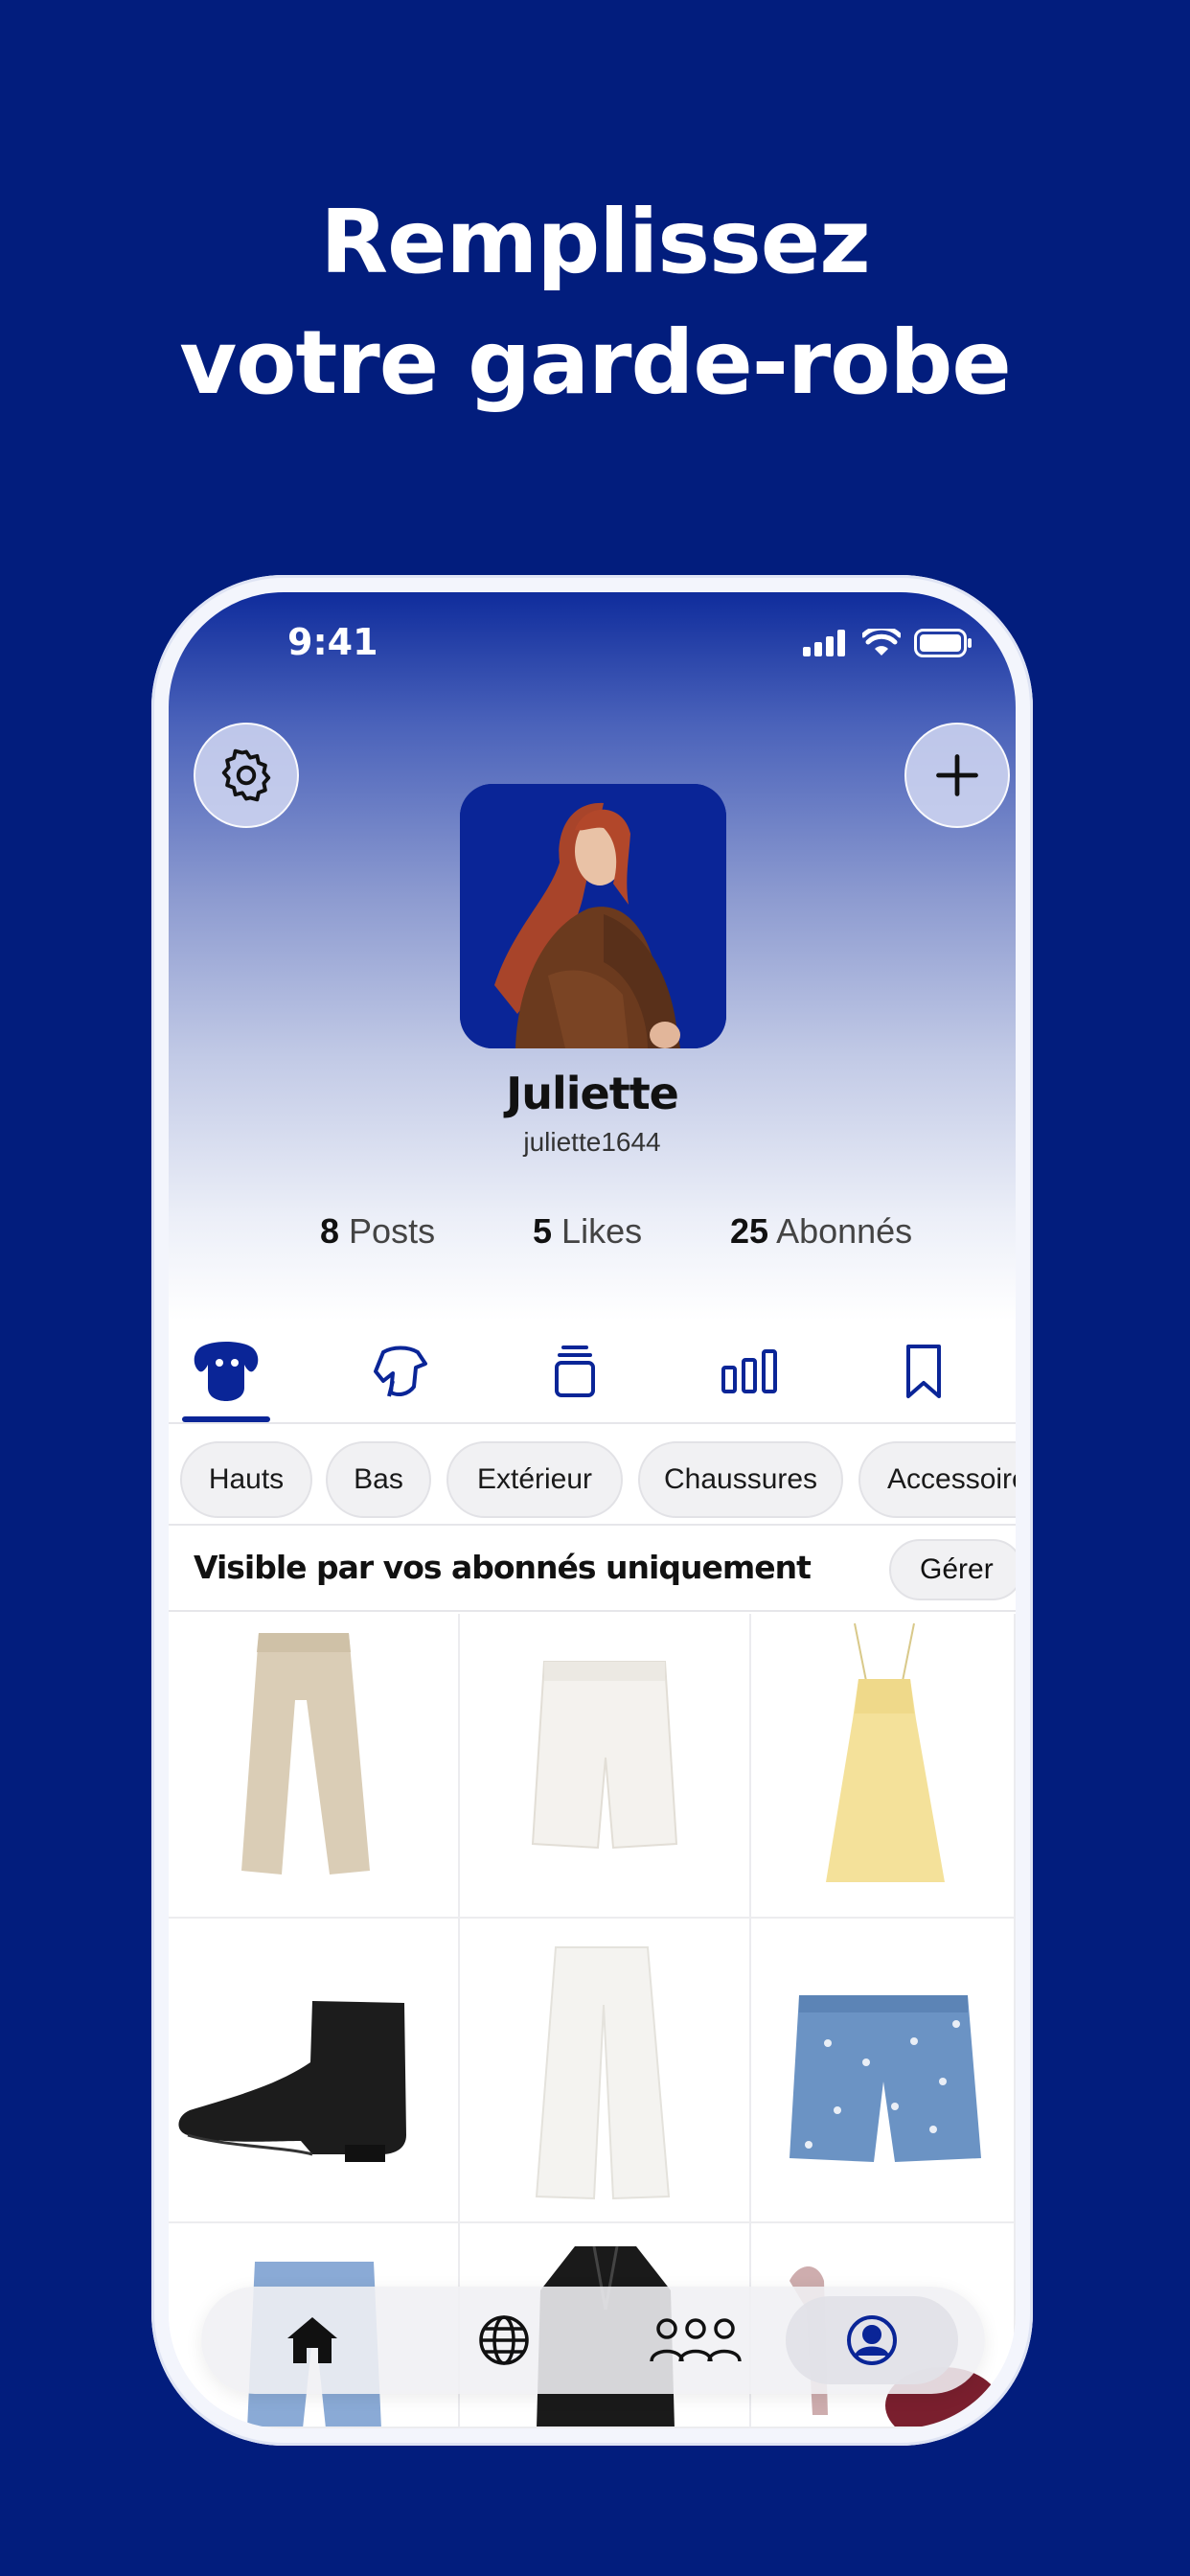 This screenshot has width=1190, height=2576. I want to click on nav-home, so click(312, 2340).